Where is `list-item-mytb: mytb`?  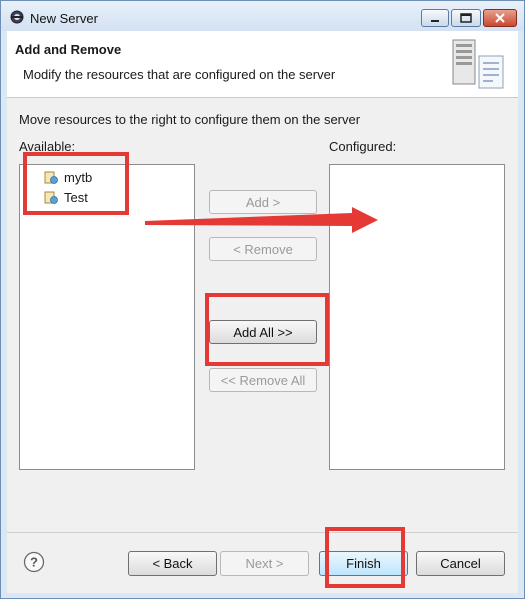 list-item-mytb: mytb is located at coordinates (68, 177).